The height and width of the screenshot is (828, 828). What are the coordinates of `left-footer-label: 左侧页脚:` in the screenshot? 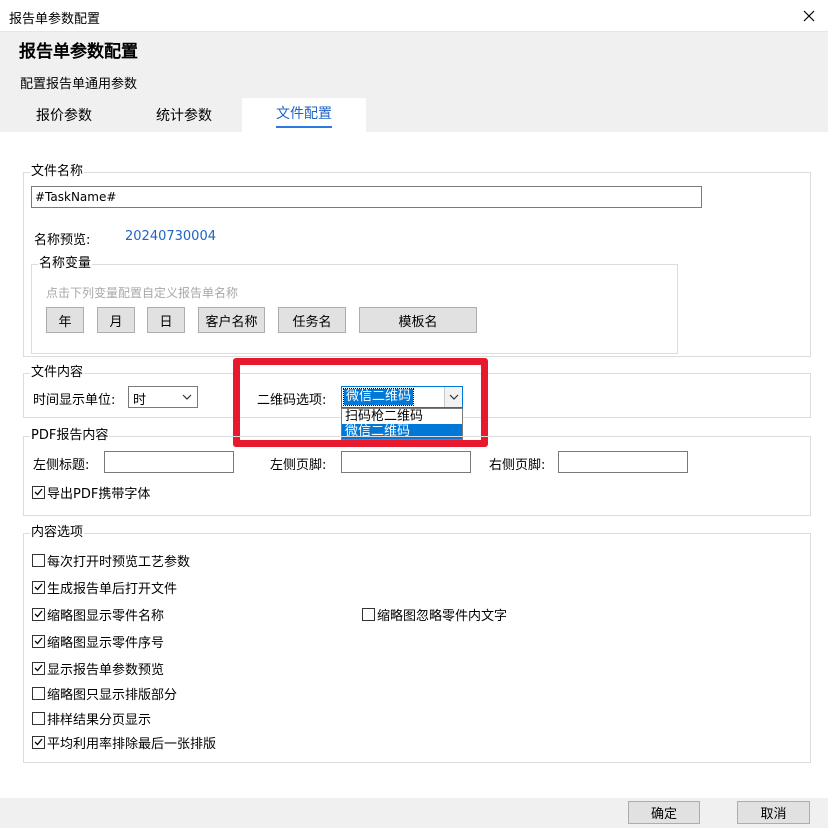 It's located at (298, 465).